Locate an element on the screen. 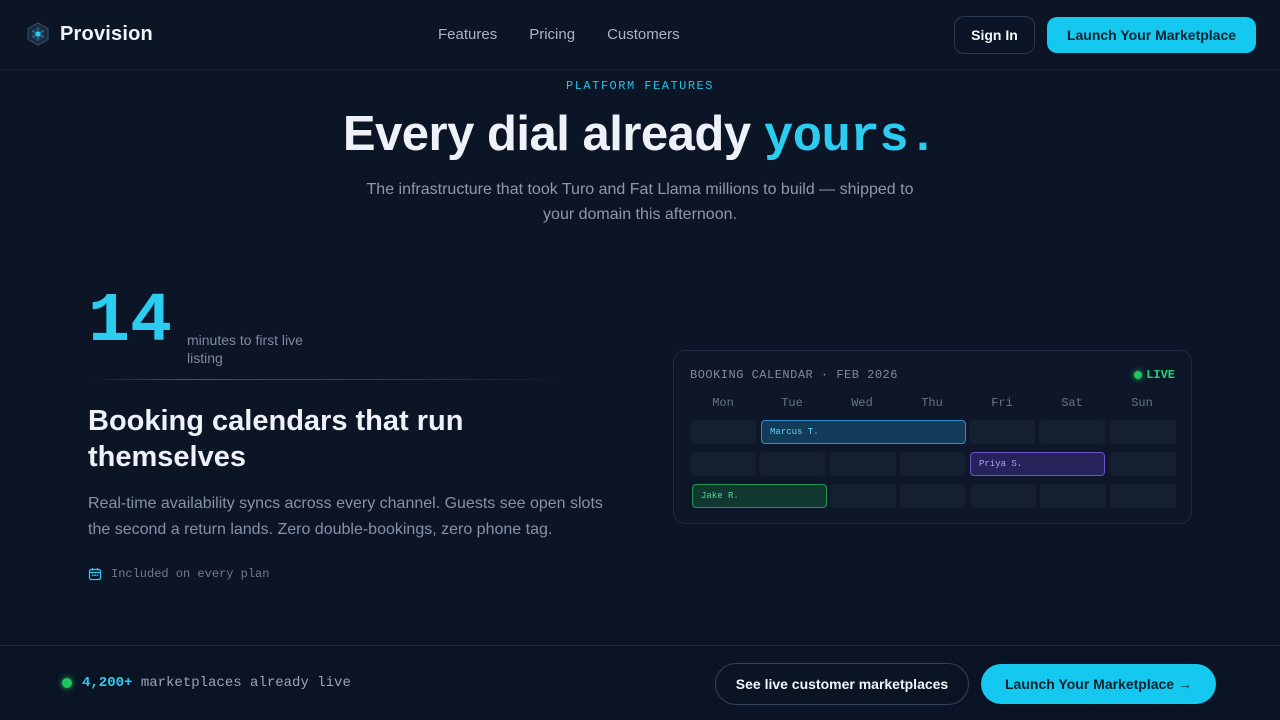 The width and height of the screenshot is (1280, 720). launch-marketplace-bottom-button: Launch Your Marketplace → is located at coordinates (1098, 684).